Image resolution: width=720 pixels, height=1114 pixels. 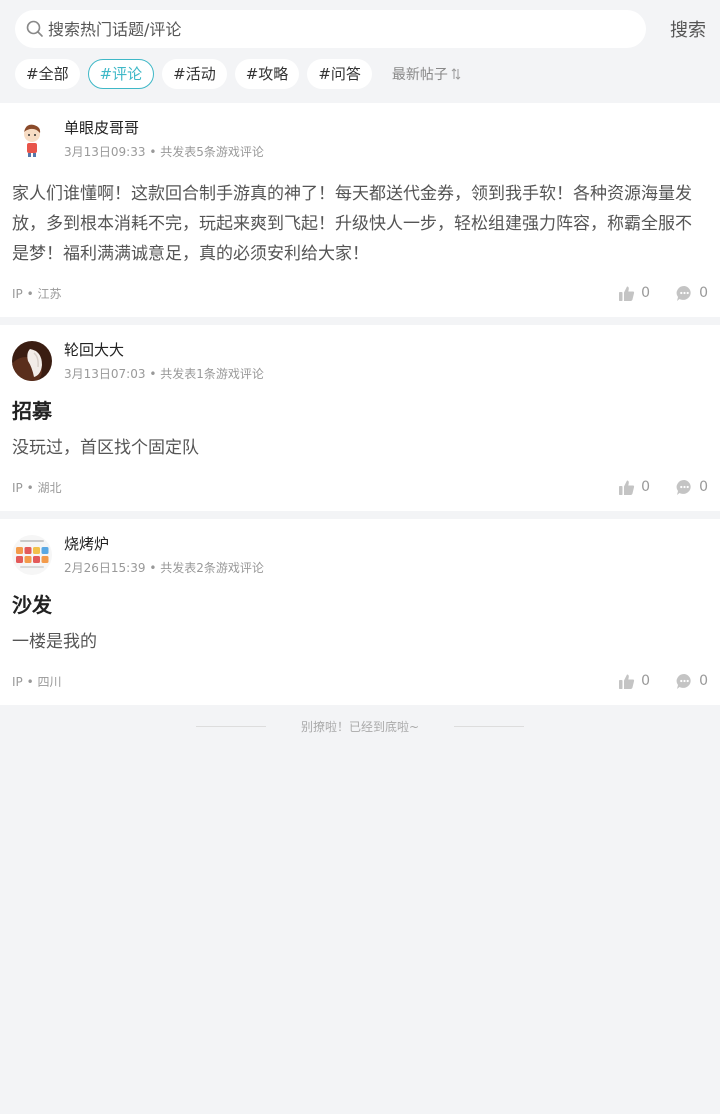 I want to click on tab-qa: #问答, so click(x=339, y=74).